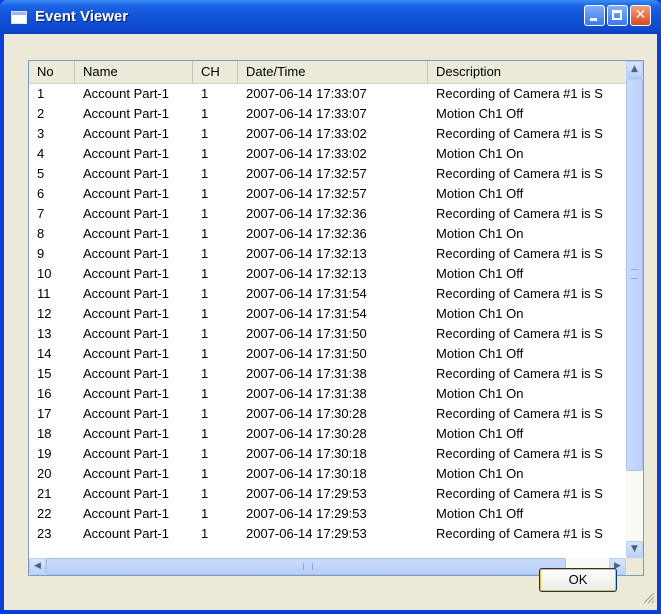 The image size is (661, 614). Describe the element at coordinates (648, 597) in the screenshot. I see `resize-grip-icon` at that location.